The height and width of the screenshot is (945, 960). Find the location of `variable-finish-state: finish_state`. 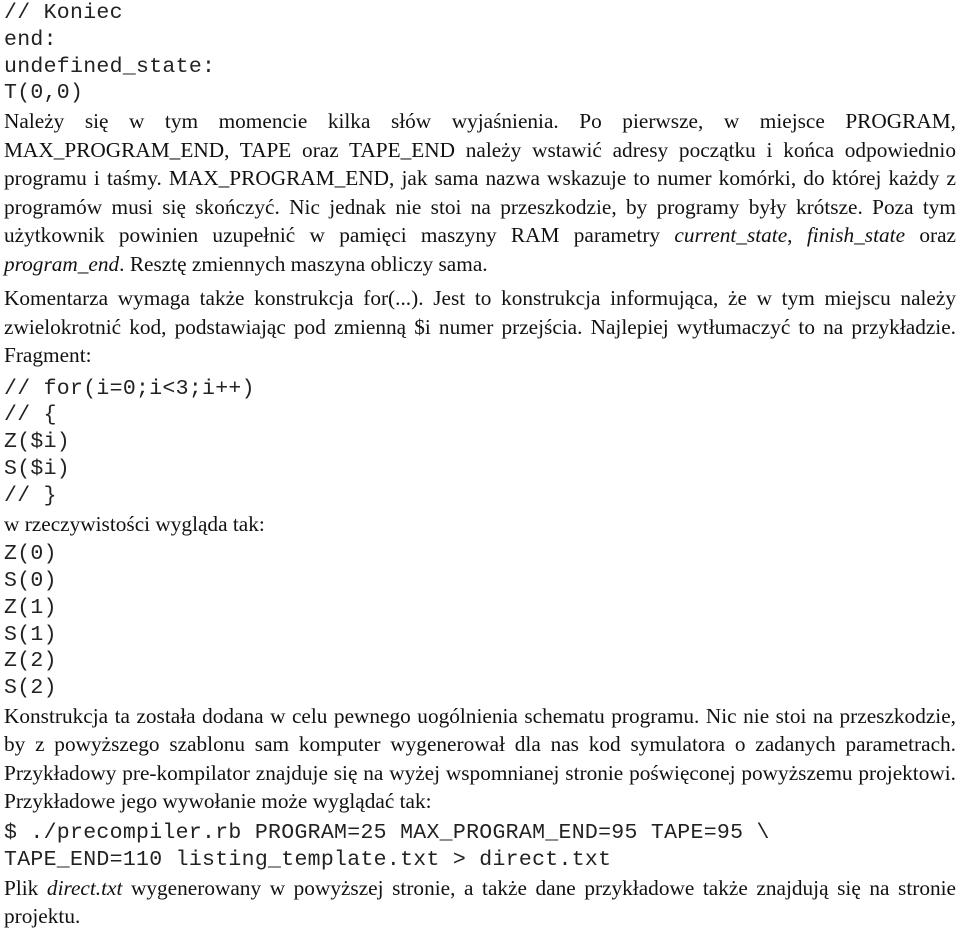

variable-finish-state: finish_state is located at coordinates (856, 235).